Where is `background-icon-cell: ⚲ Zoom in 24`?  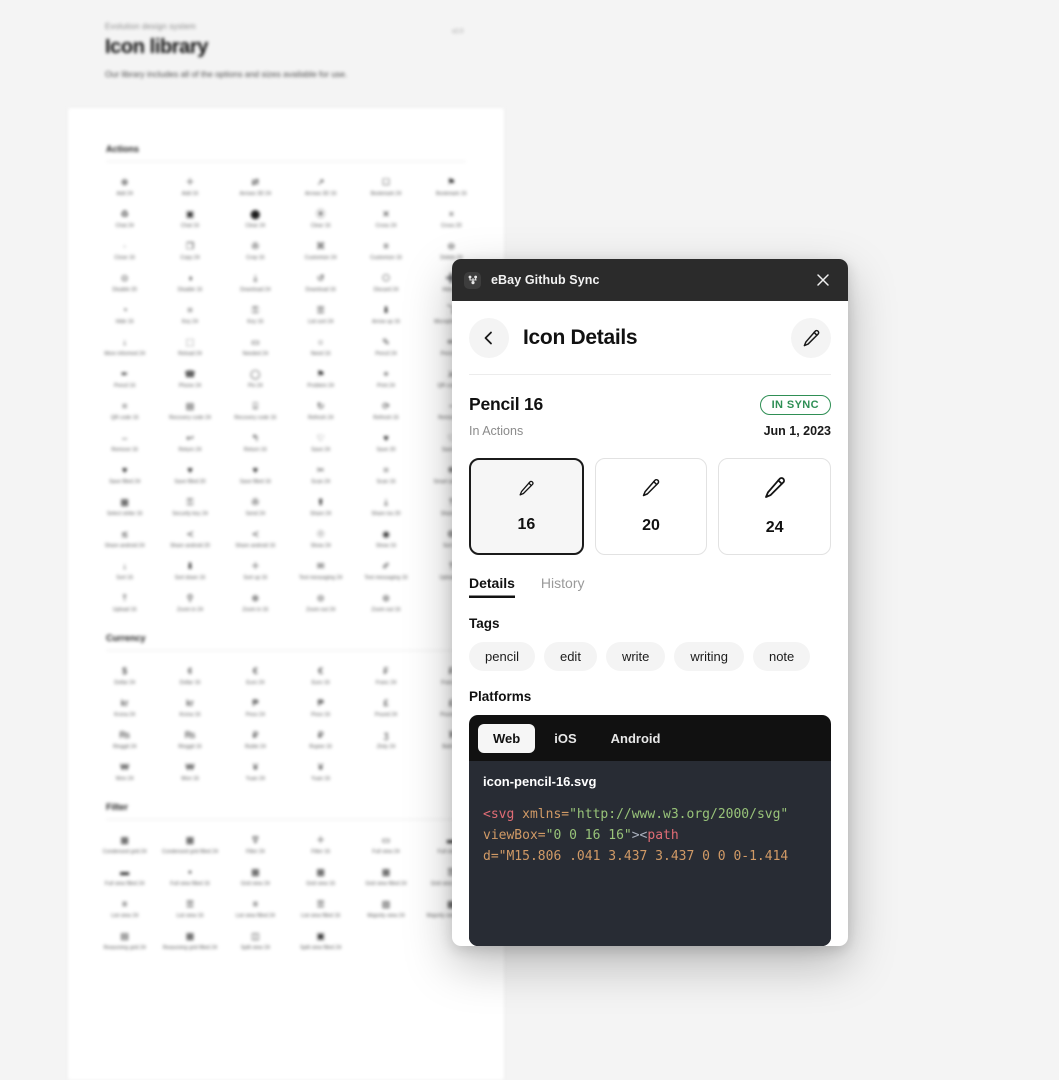 background-icon-cell: ⚲ Zoom in 24 is located at coordinates (189, 602).